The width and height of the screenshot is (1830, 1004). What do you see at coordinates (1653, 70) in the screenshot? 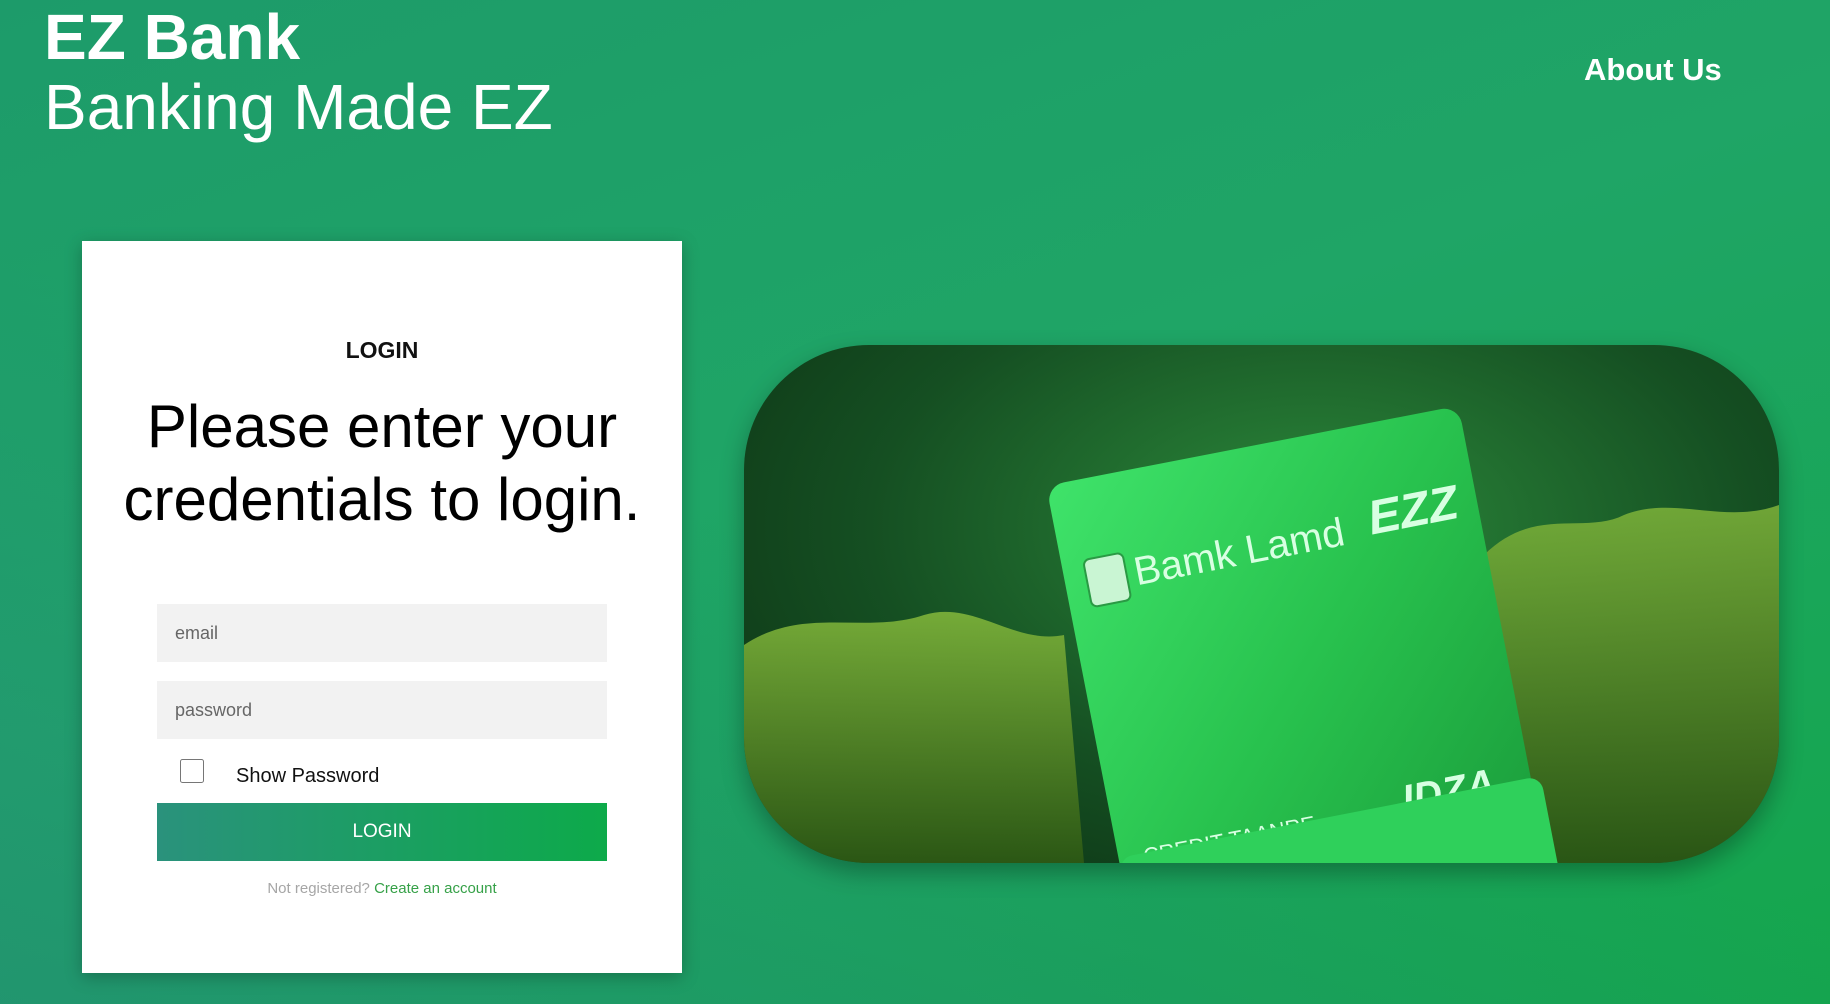
I see `about-us-link: About Us` at bounding box center [1653, 70].